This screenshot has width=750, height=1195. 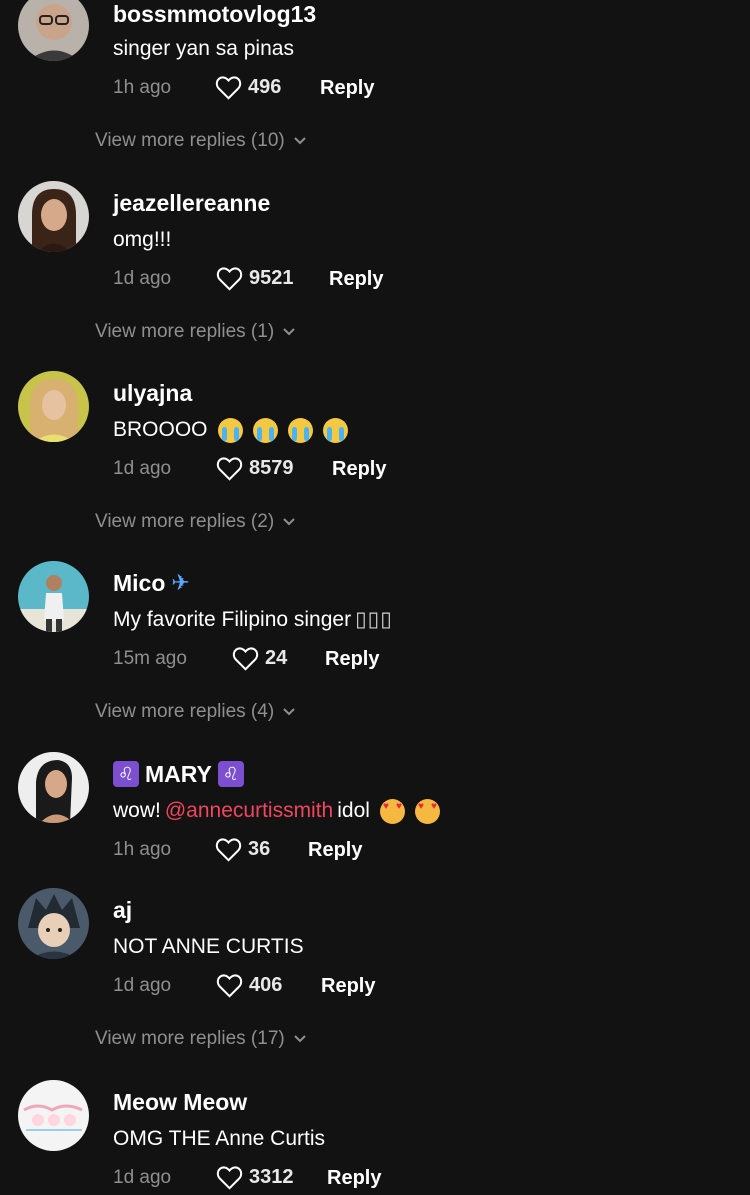 What do you see at coordinates (122, 910) in the screenshot?
I see `username: aj` at bounding box center [122, 910].